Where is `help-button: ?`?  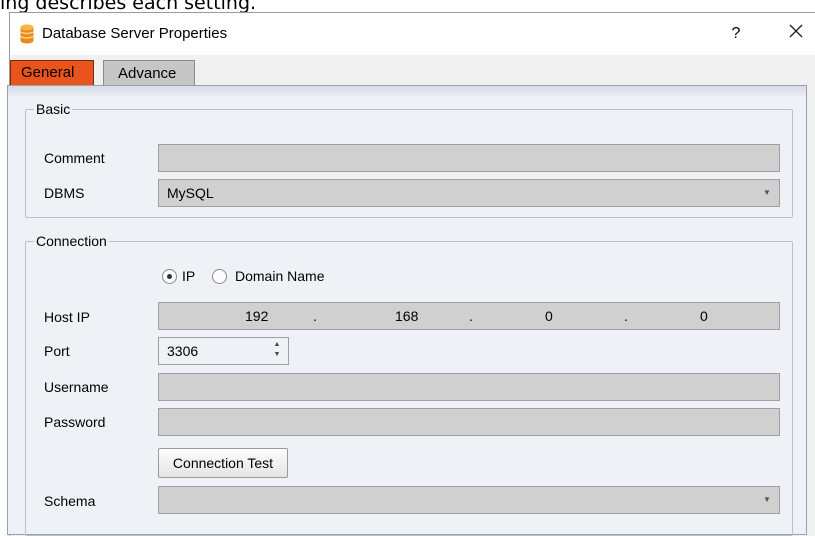
help-button: ? is located at coordinates (736, 34).